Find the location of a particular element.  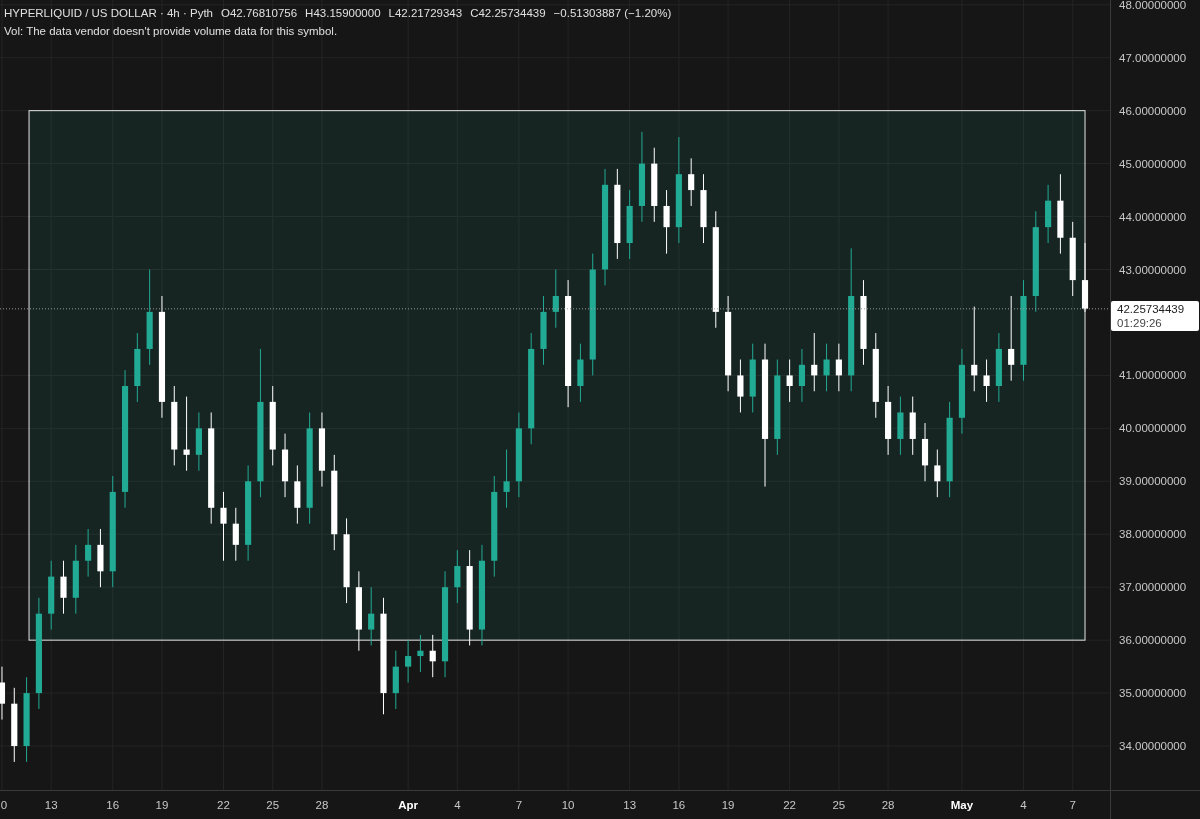

price-axis-label: 36.00000000 is located at coordinates (1153, 640).